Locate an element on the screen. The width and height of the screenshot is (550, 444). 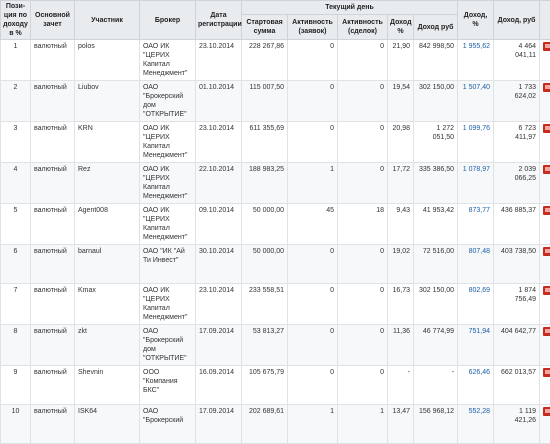
start-sum-cell-text: 202 689,61 is located at coordinates (266, 411).